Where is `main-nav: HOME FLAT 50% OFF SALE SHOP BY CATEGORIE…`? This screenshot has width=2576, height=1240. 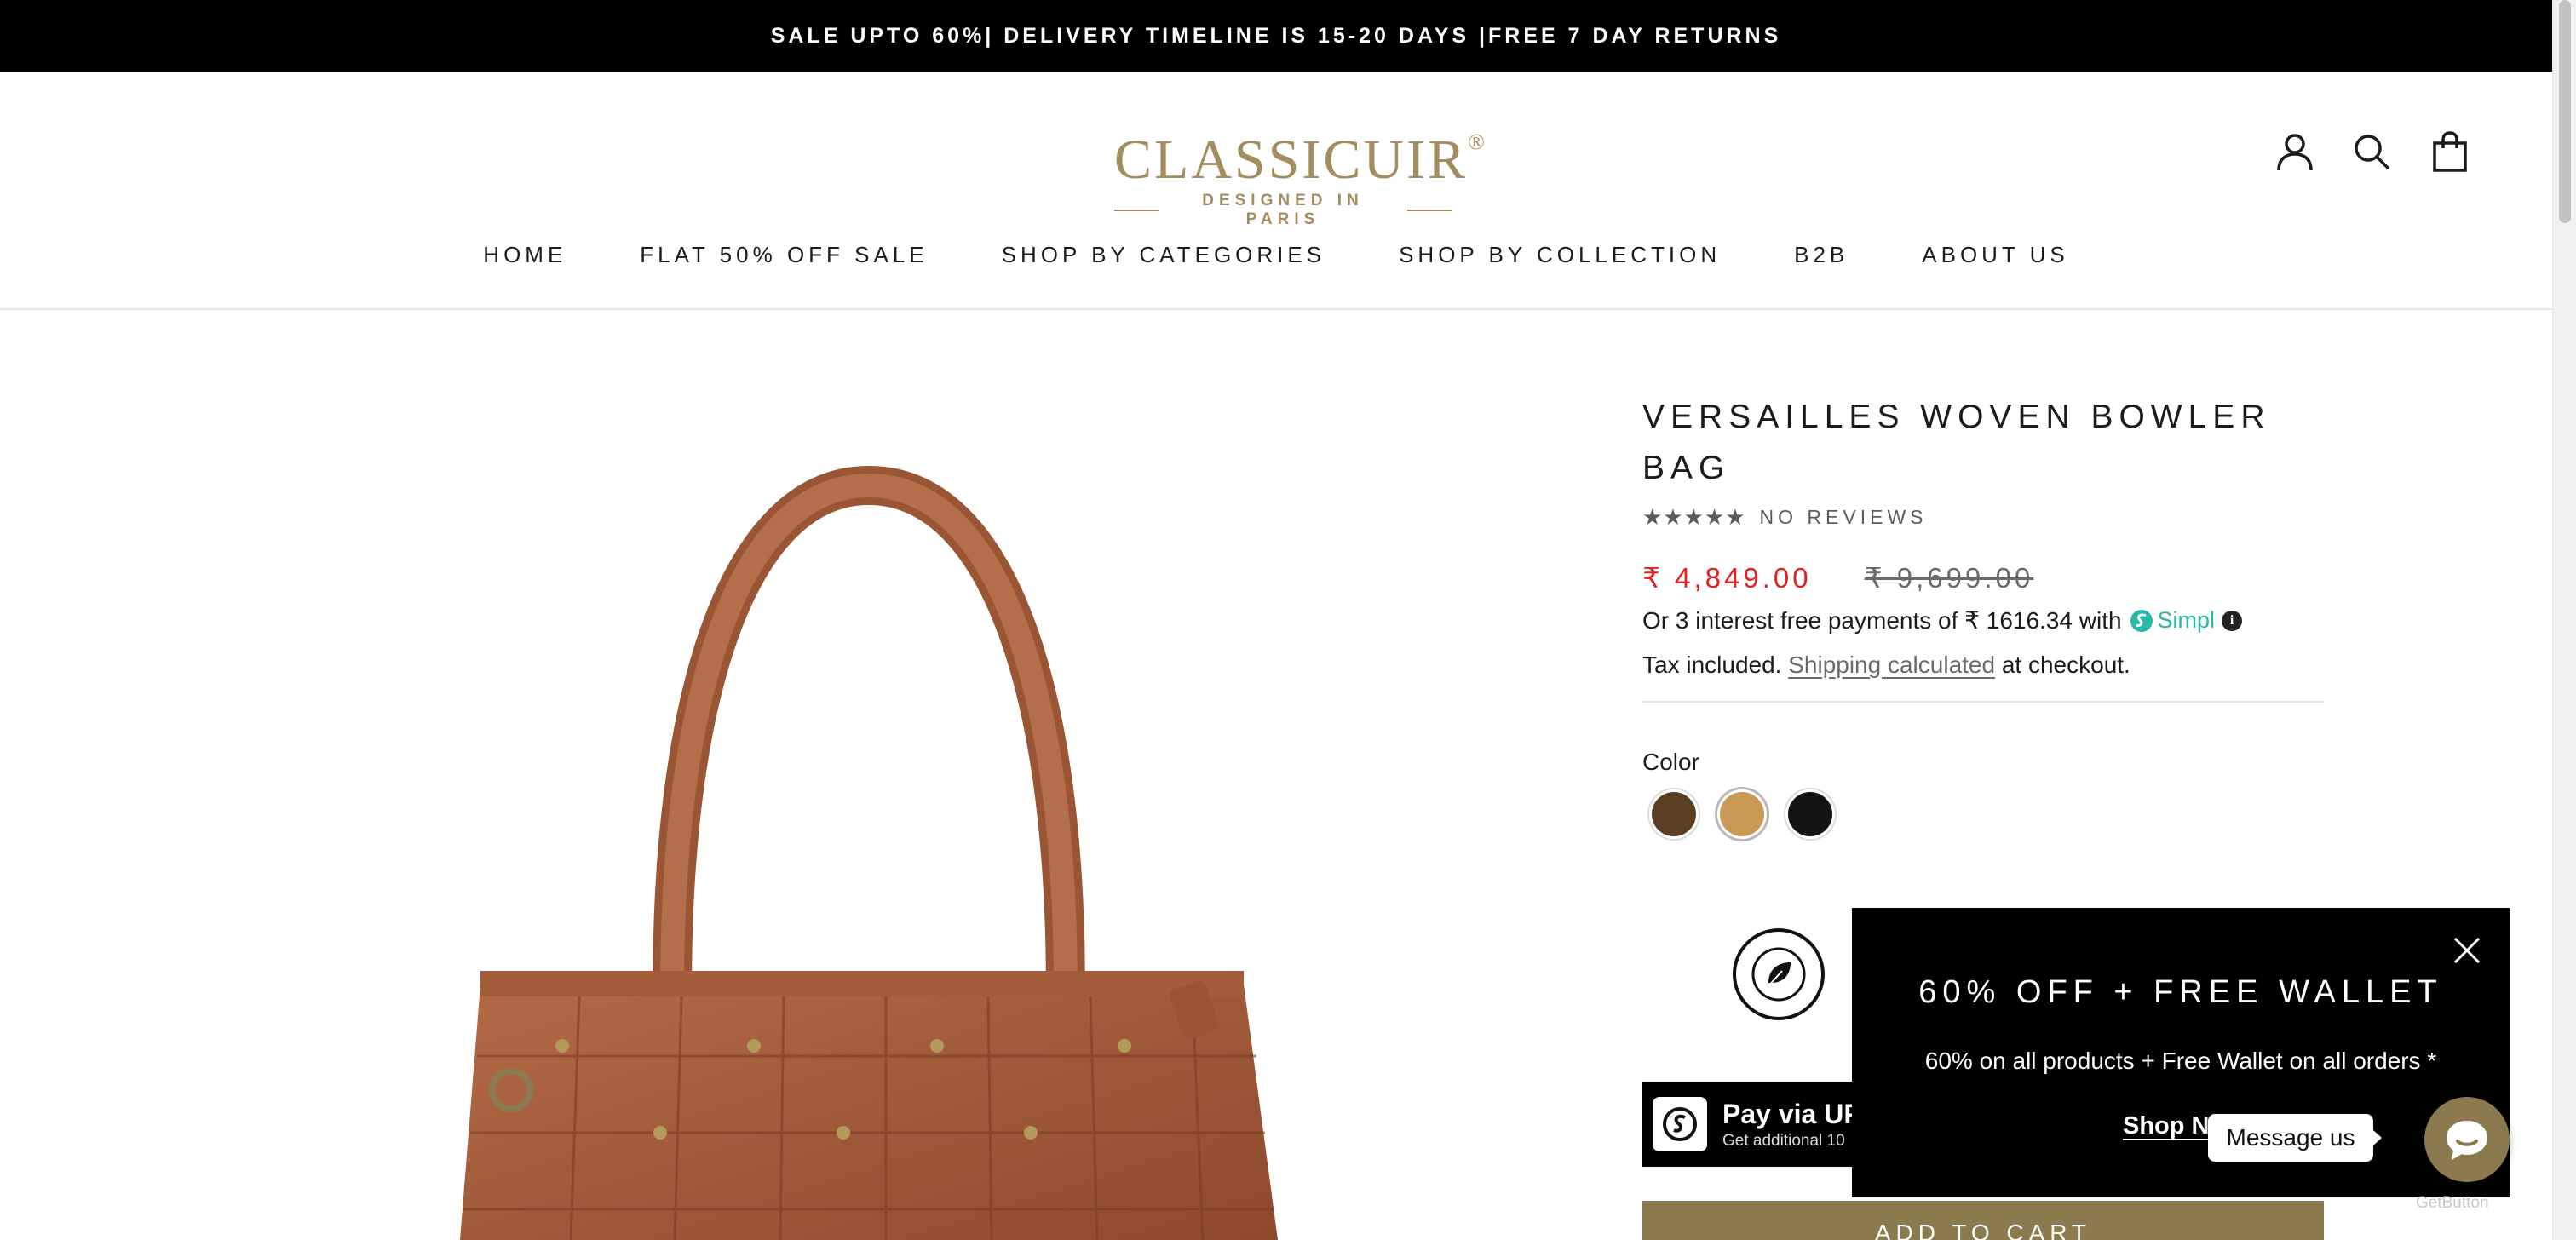
main-nav: HOME FLAT 50% OFF SALE SHOP BY CATEGORIE… is located at coordinates (1276, 255).